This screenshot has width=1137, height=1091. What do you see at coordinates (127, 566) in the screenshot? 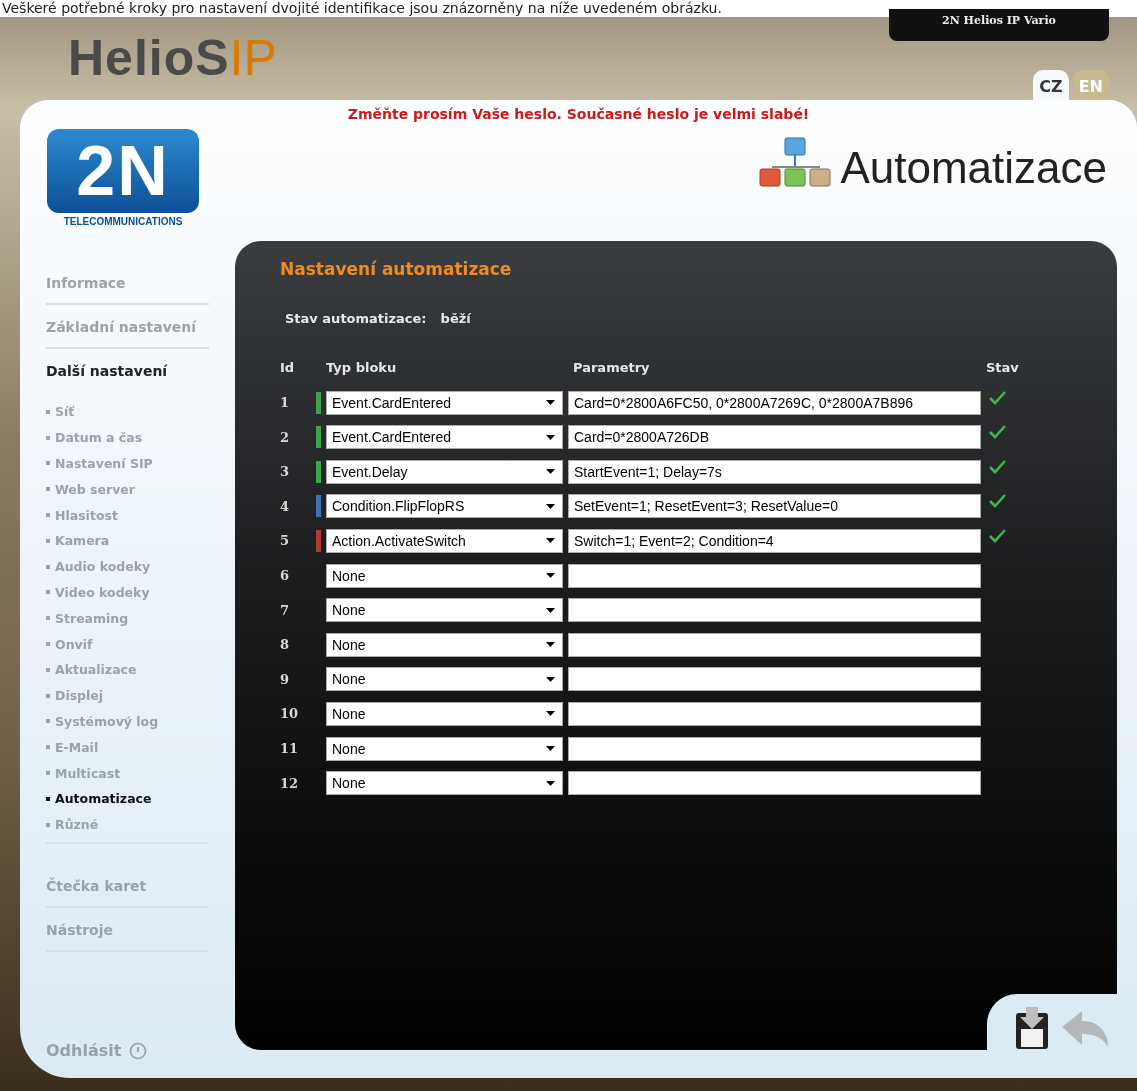
I see `sidebar-subitem: Audio kodeky` at bounding box center [127, 566].